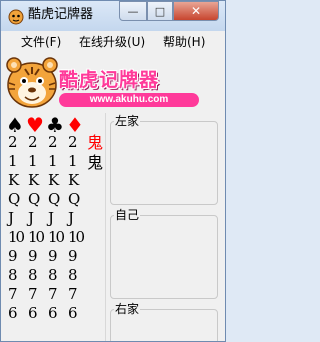 This screenshot has width=320, height=342. I want to click on heart-column: 2 1 K Q J 10 9 8 7 6, so click(39, 228).